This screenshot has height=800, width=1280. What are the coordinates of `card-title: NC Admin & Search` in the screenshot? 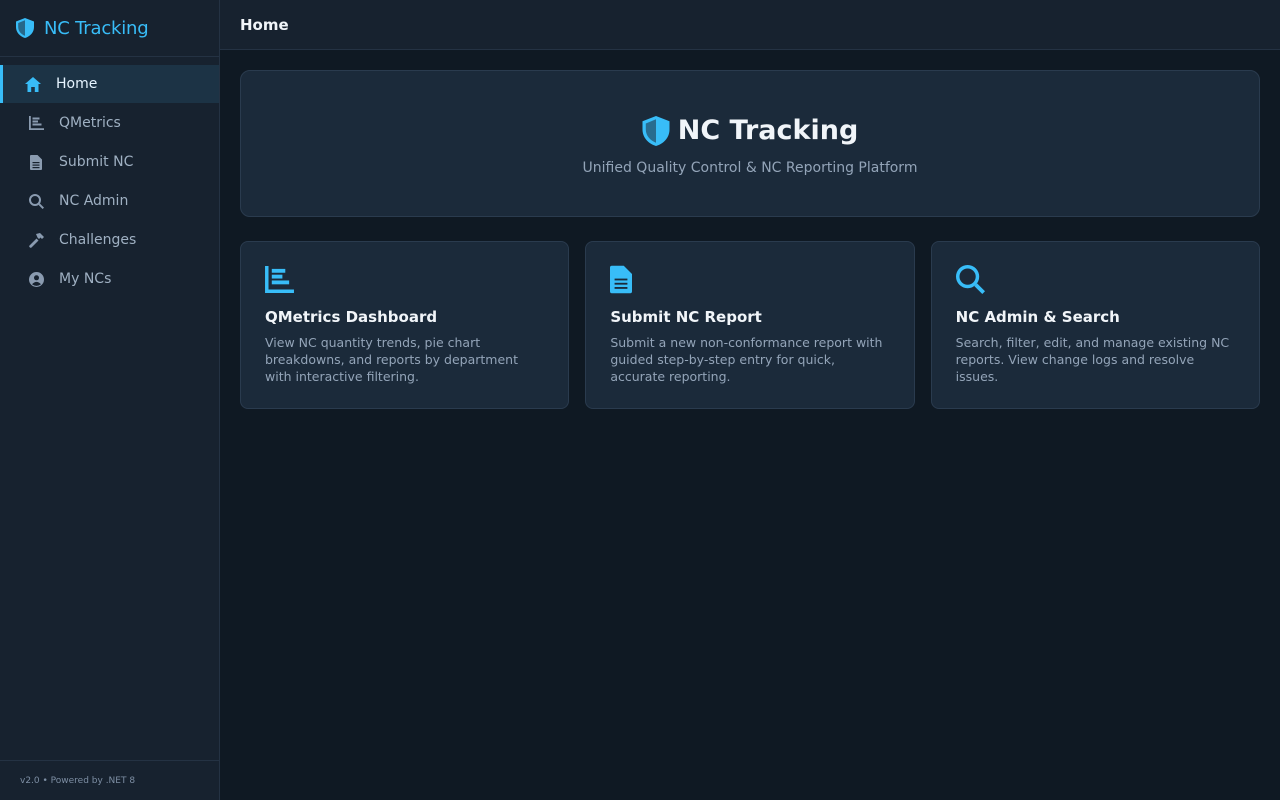 It's located at (1037, 317).